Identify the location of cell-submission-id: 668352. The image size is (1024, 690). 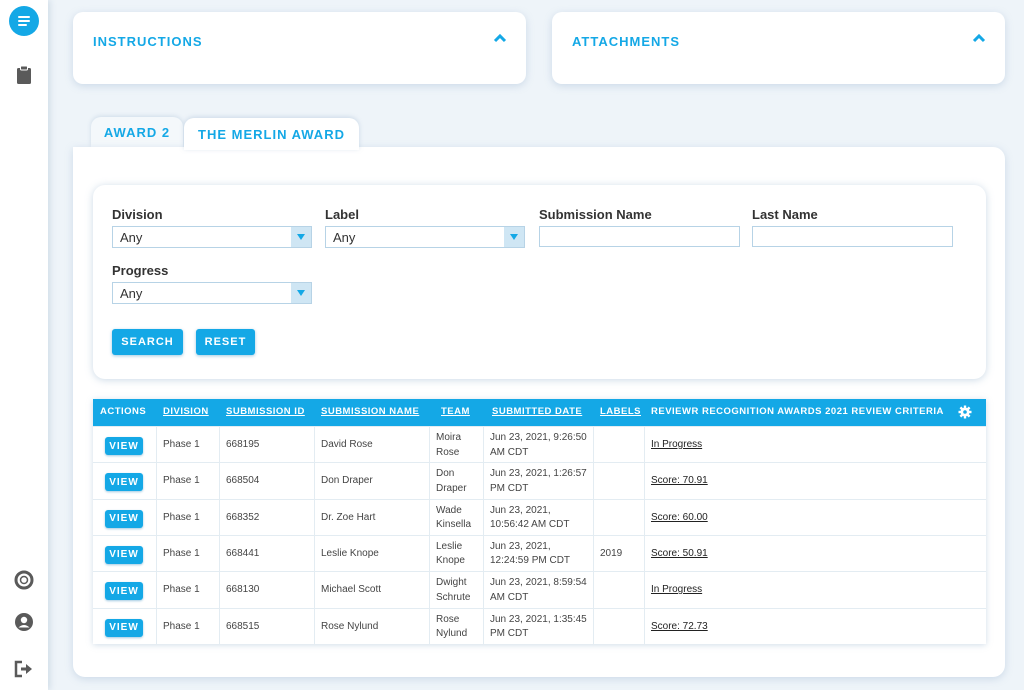
(243, 517).